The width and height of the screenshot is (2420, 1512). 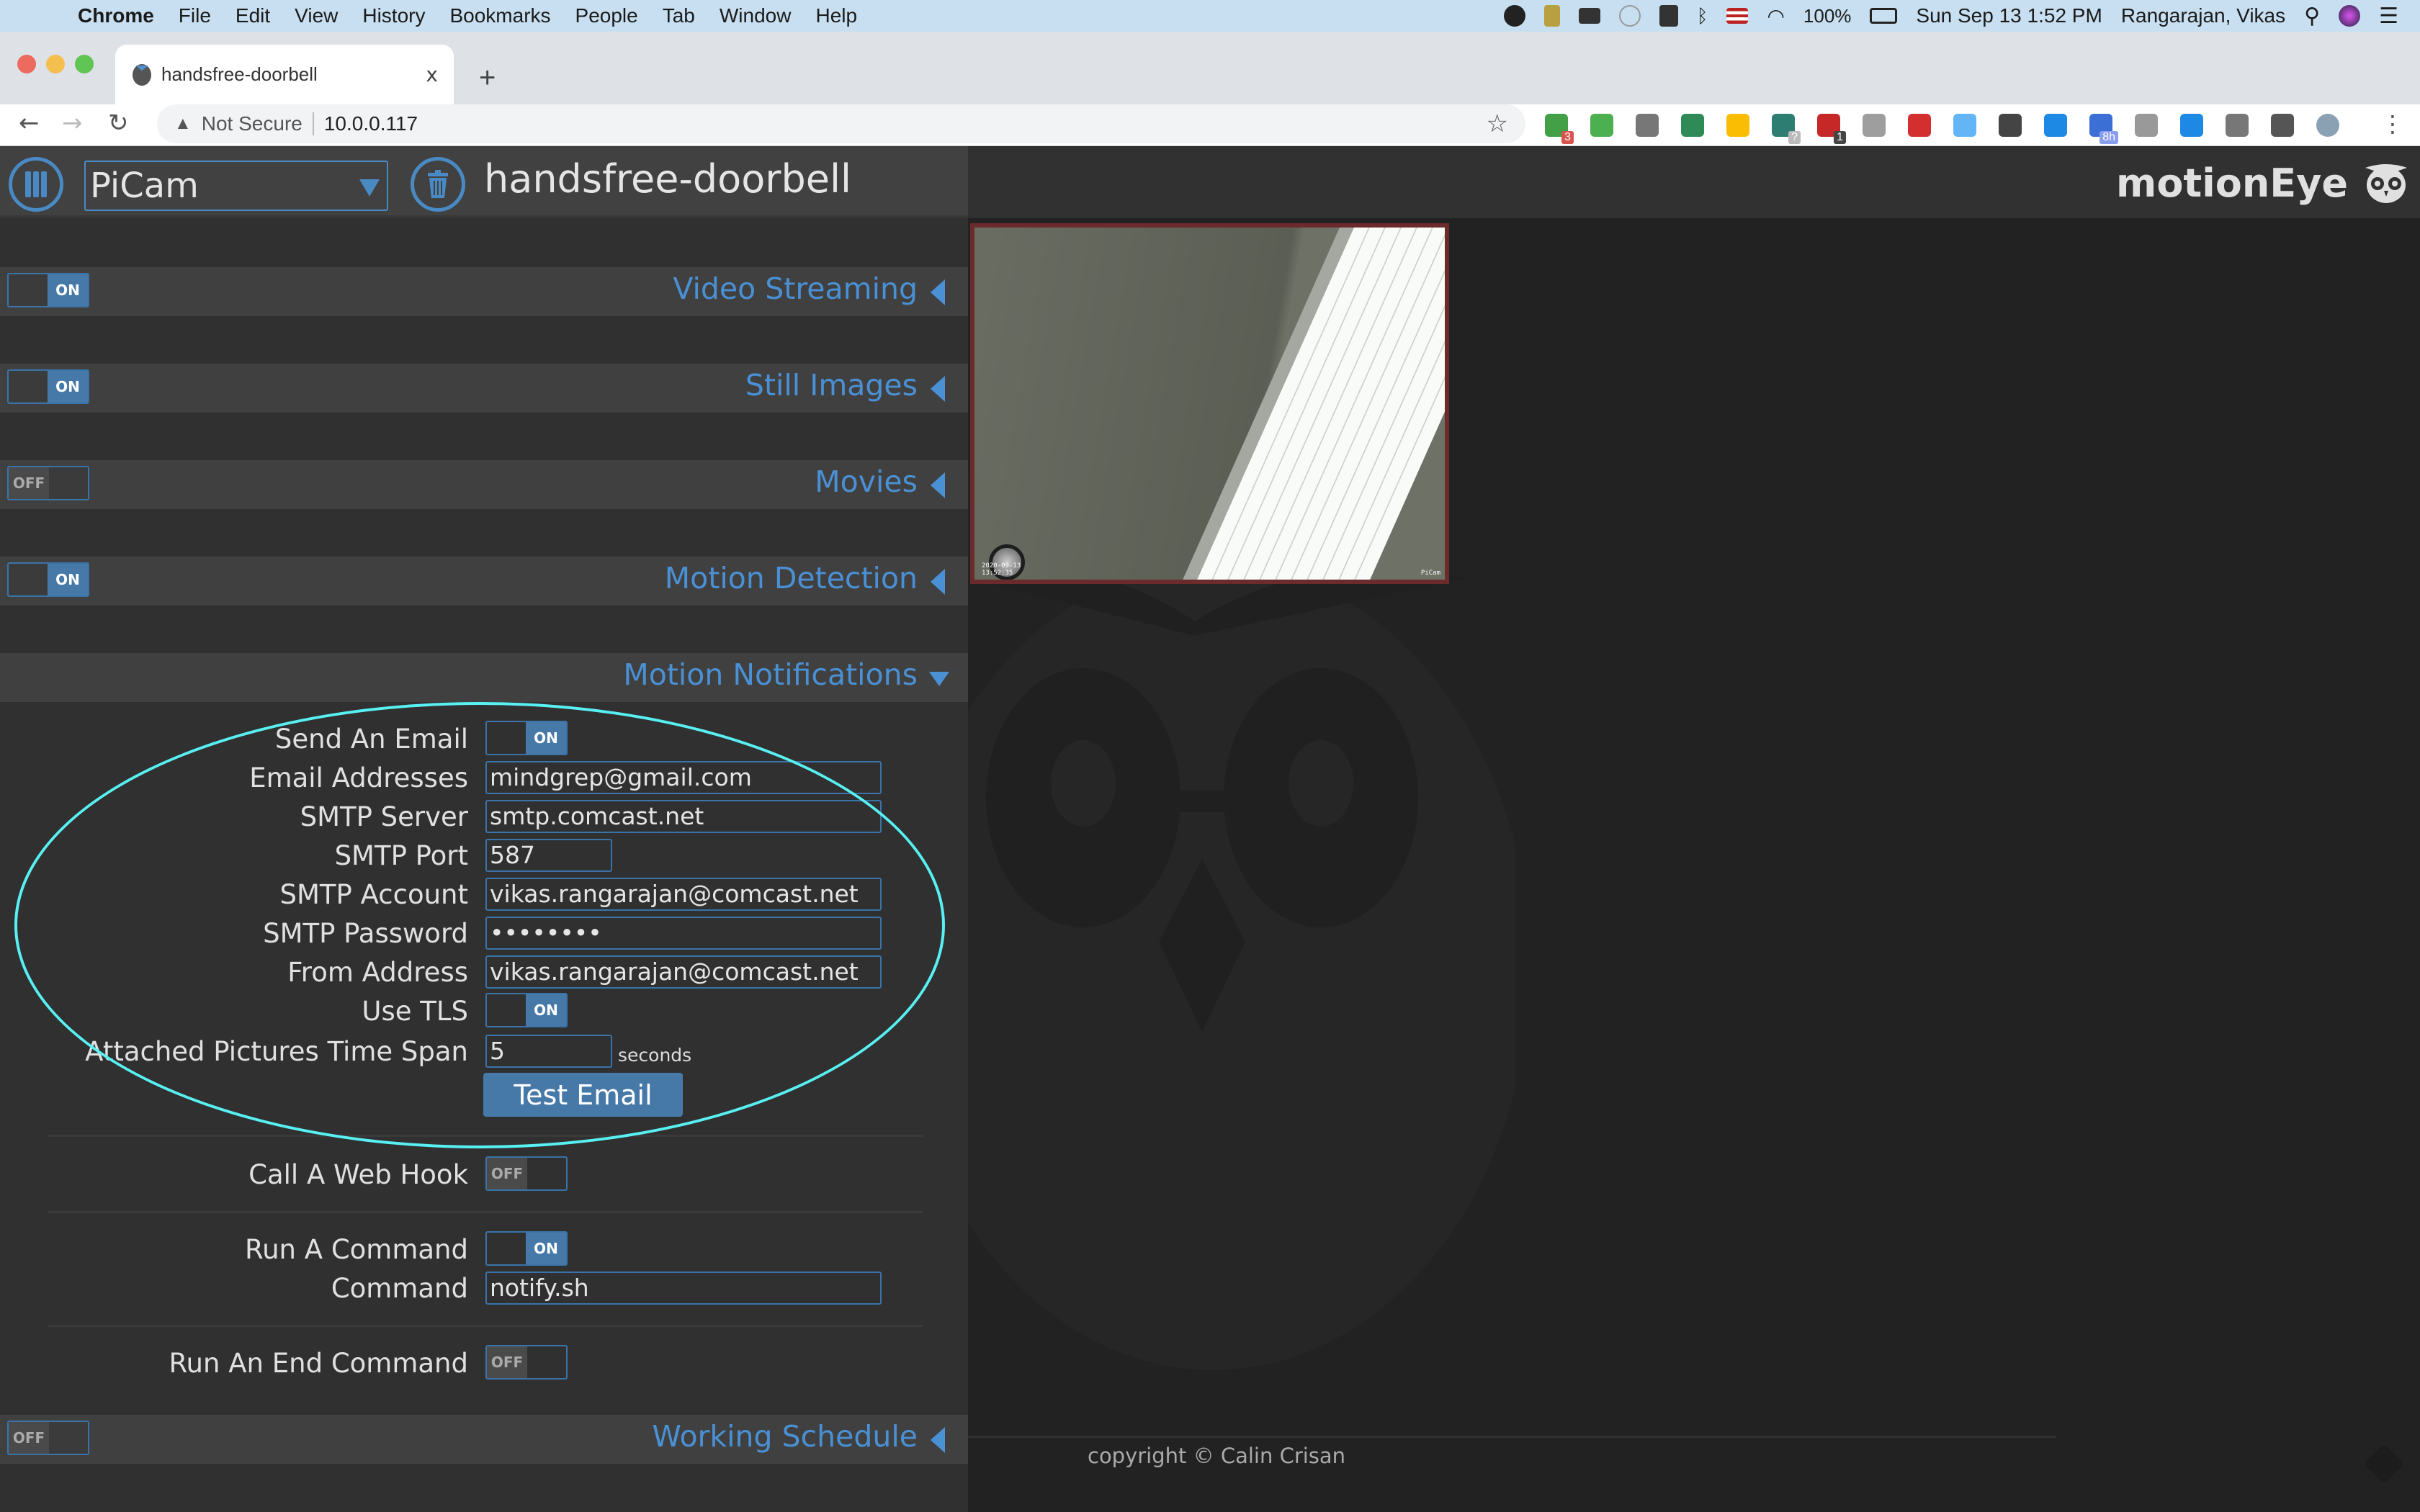 I want to click on time-span-input: 5, so click(x=548, y=1051).